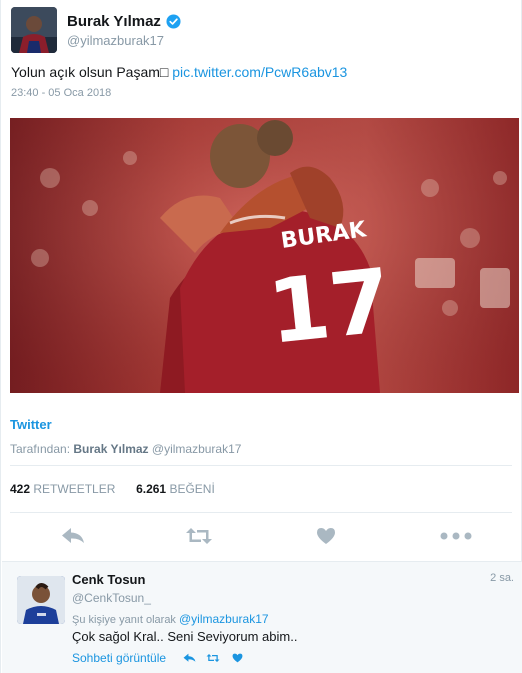  What do you see at coordinates (185, 636) in the screenshot?
I see `reply-text: Çok sağol Kral.. Seni Seviyorum abim..` at bounding box center [185, 636].